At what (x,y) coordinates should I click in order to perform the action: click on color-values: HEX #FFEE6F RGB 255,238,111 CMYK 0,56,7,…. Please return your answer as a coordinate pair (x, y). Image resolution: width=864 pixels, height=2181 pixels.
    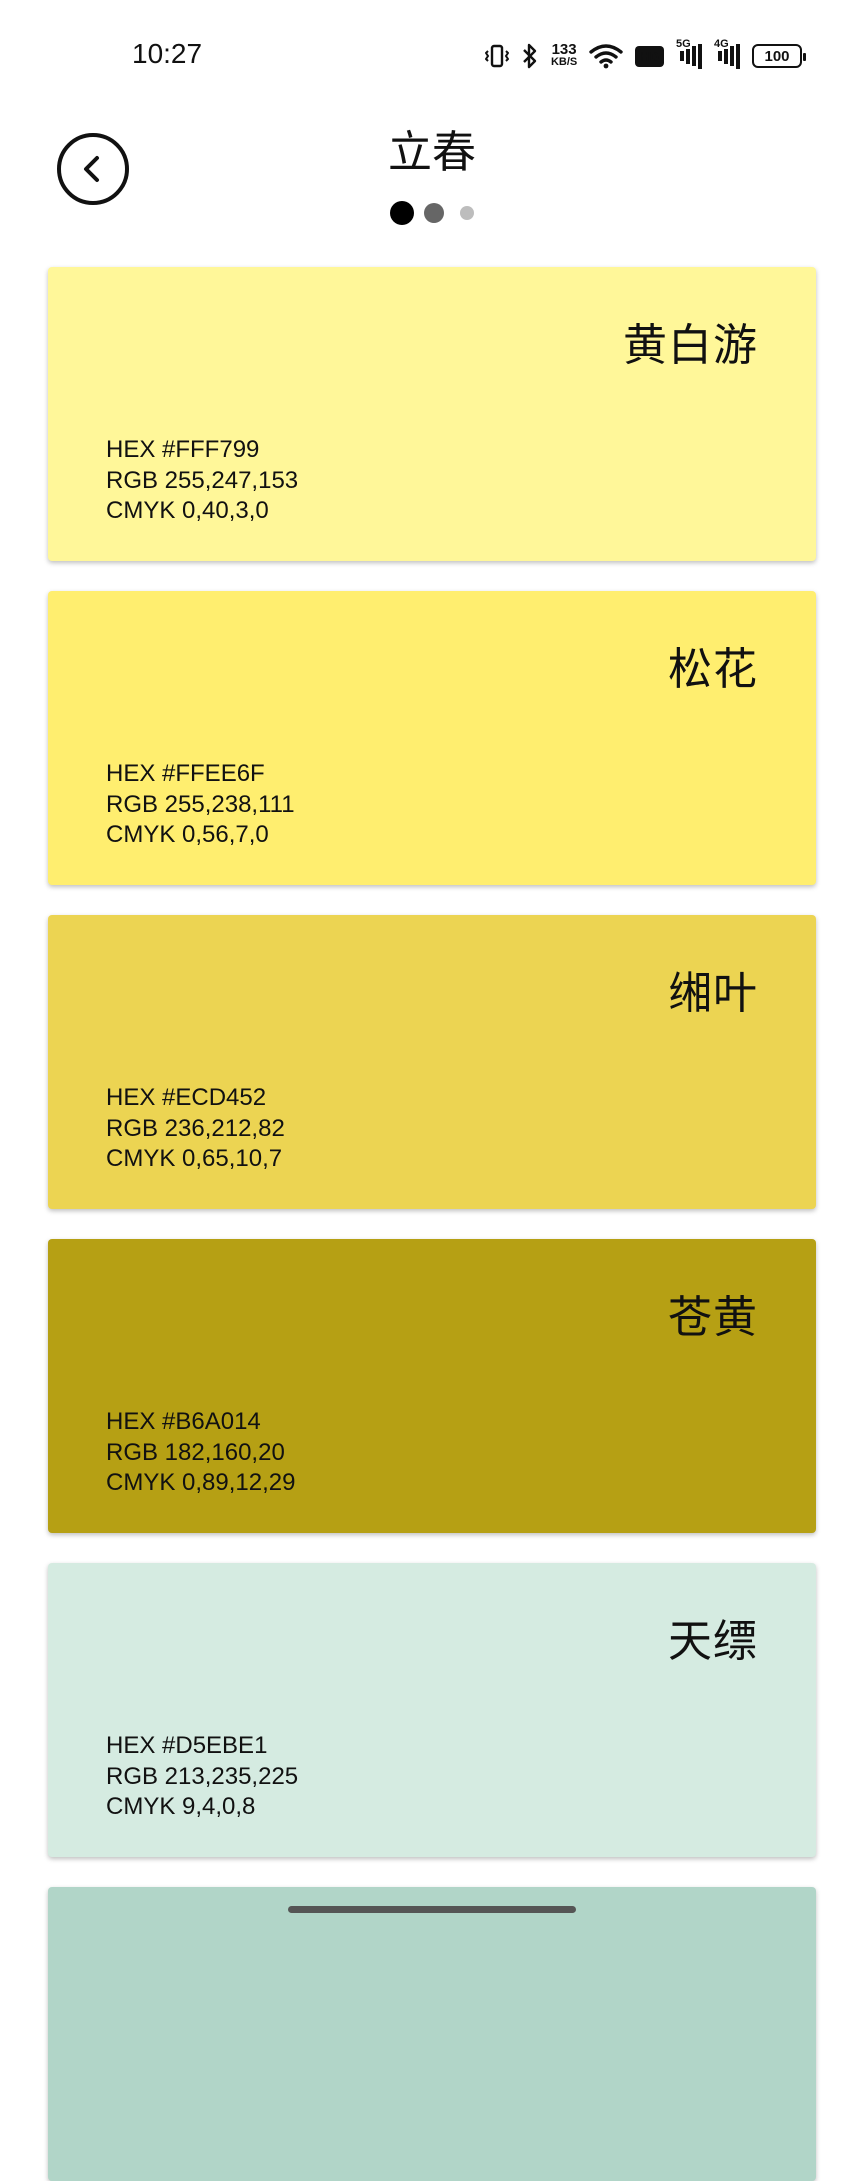
    Looking at the image, I should click on (200, 805).